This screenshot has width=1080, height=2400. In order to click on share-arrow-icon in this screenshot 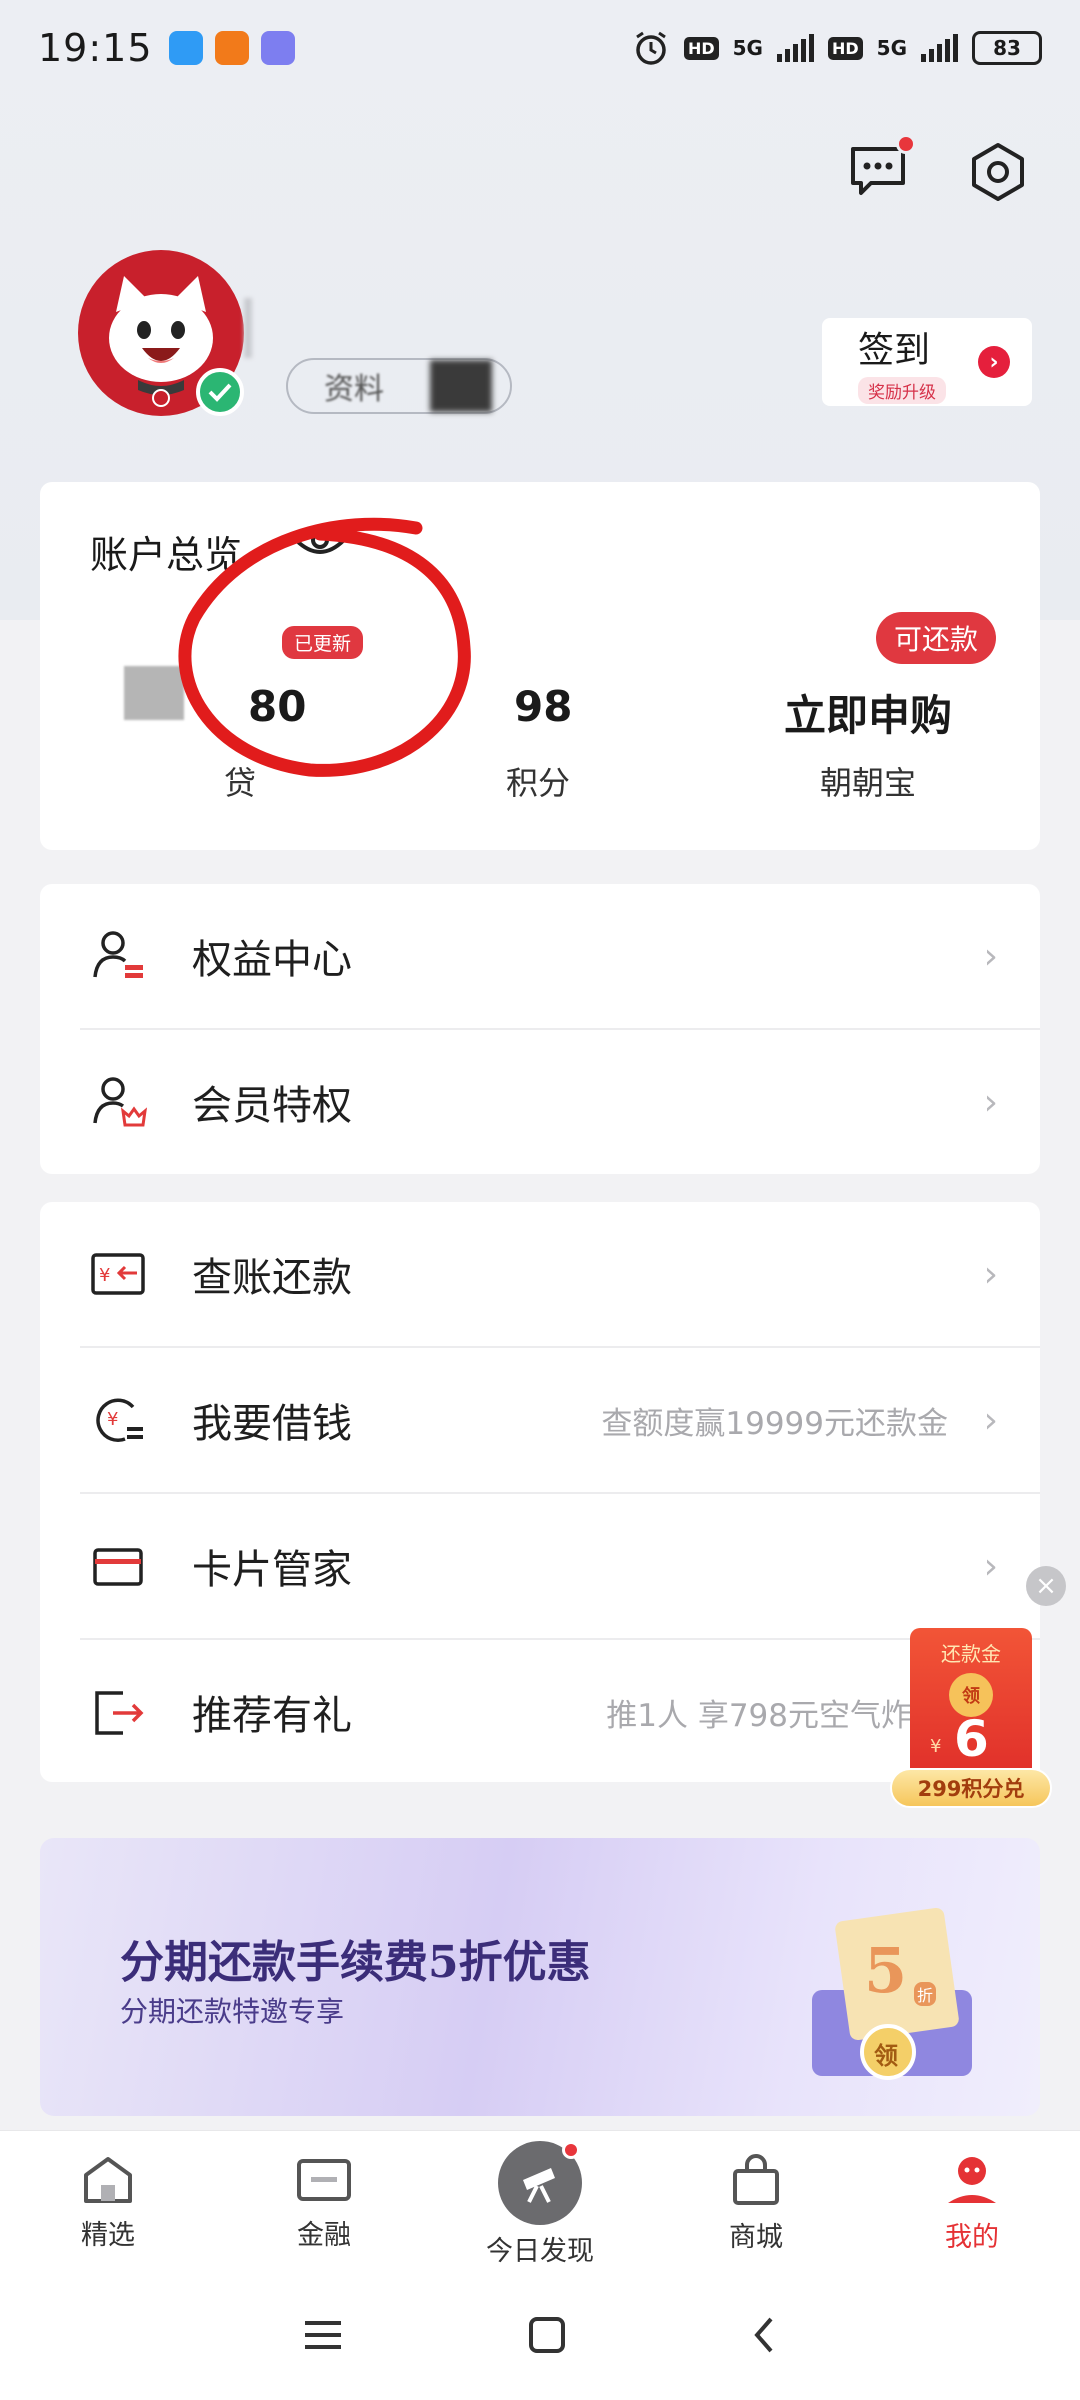, I will do `click(118, 1712)`.